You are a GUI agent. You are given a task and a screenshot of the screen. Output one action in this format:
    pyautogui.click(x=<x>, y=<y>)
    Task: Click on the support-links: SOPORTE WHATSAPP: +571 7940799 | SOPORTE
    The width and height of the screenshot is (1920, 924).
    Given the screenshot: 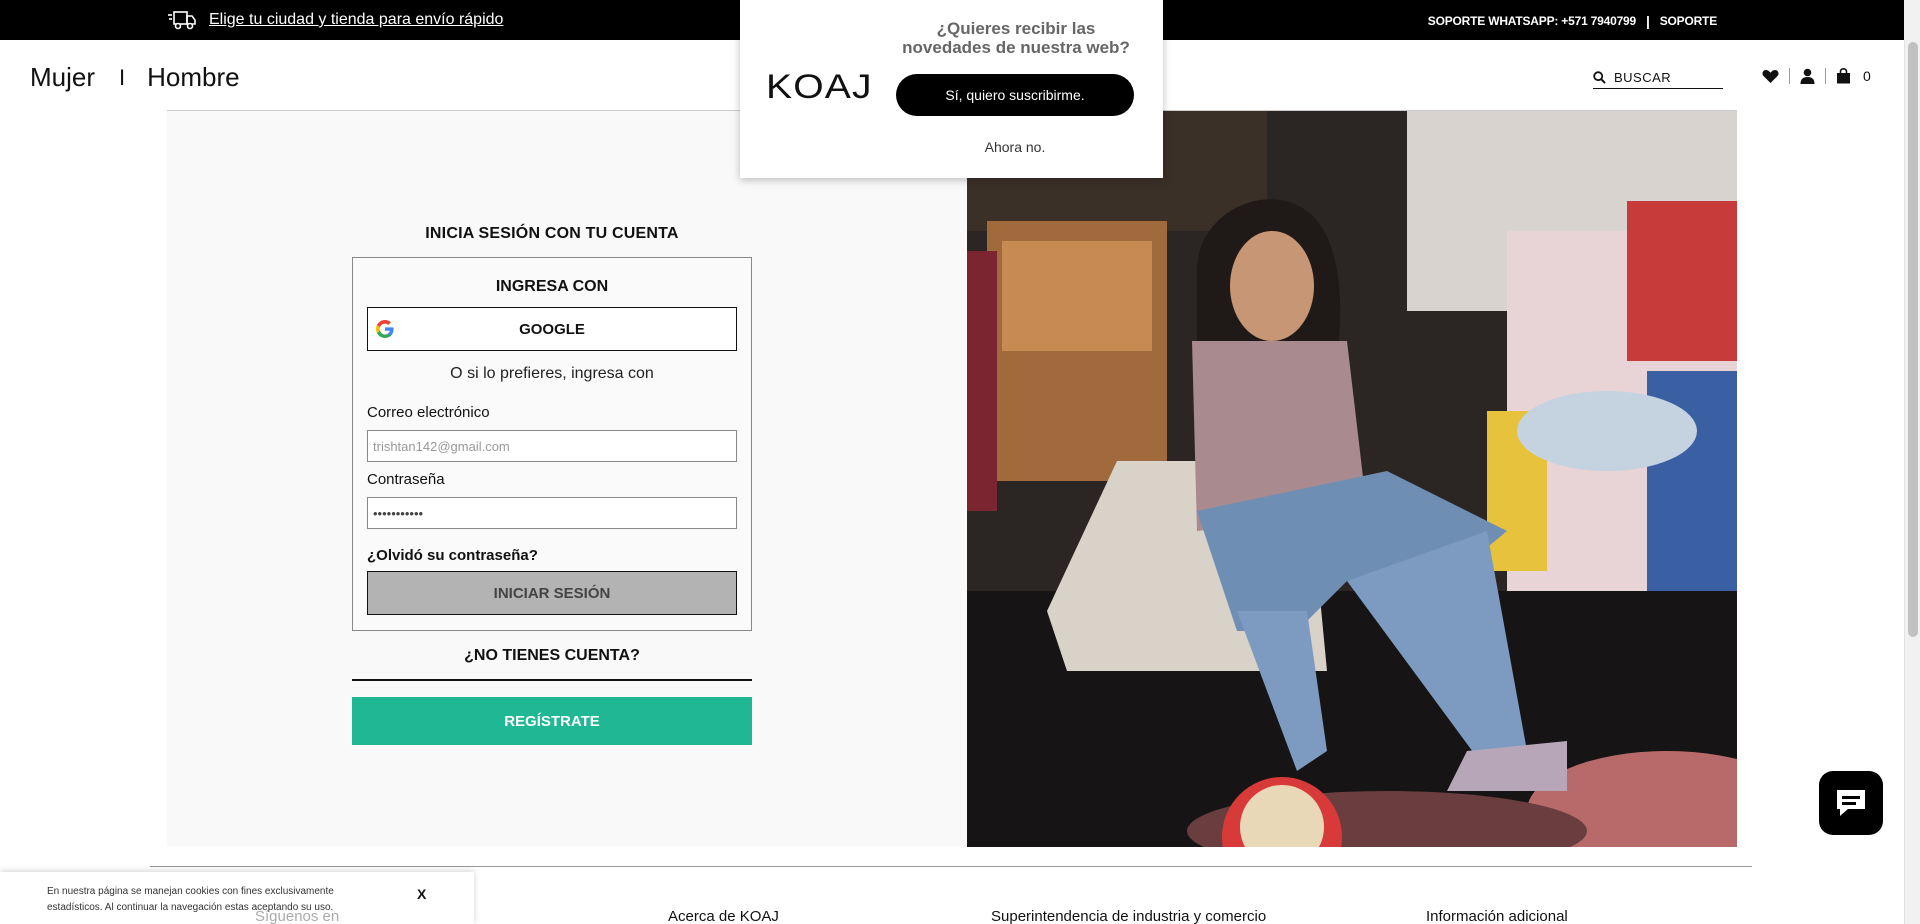 What is the action you would take?
    pyautogui.click(x=1572, y=21)
    